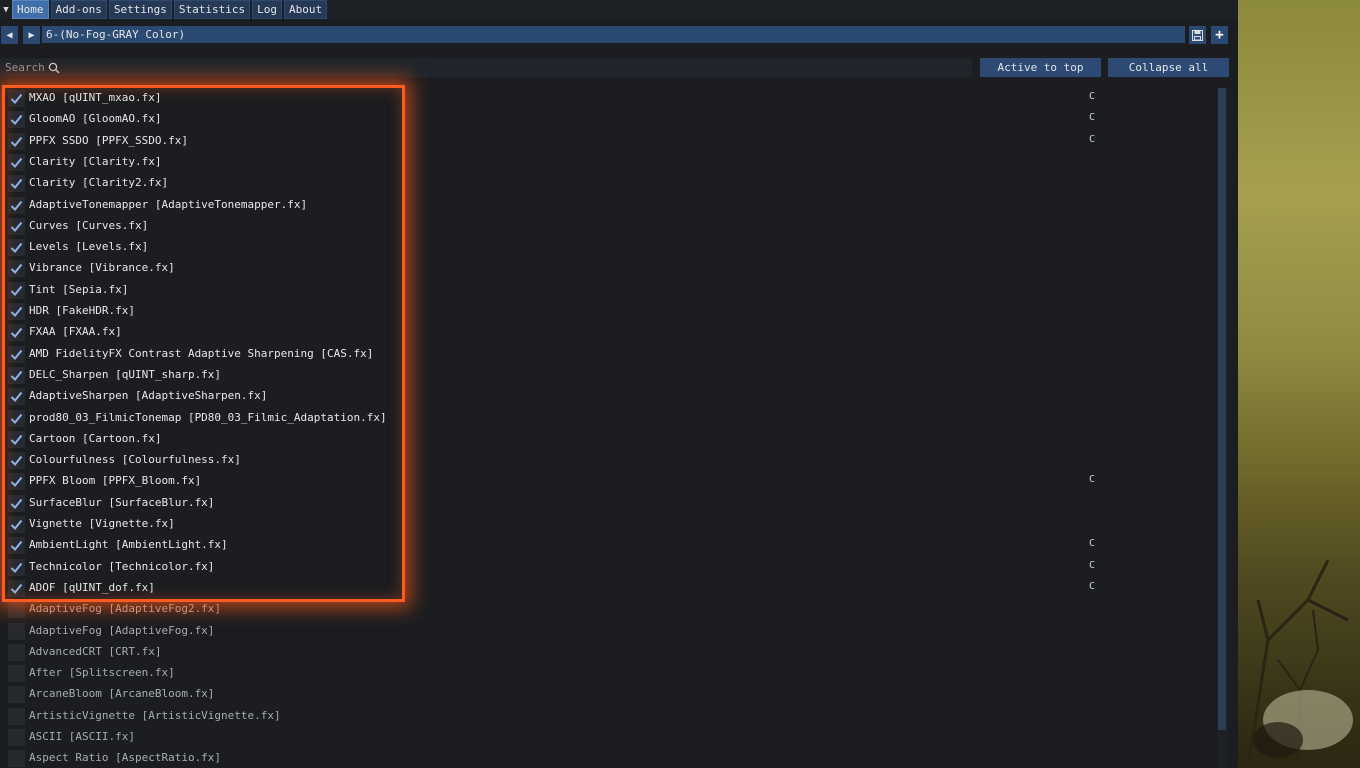 The image size is (1360, 768). What do you see at coordinates (486, 67) in the screenshot?
I see `search-input` at bounding box center [486, 67].